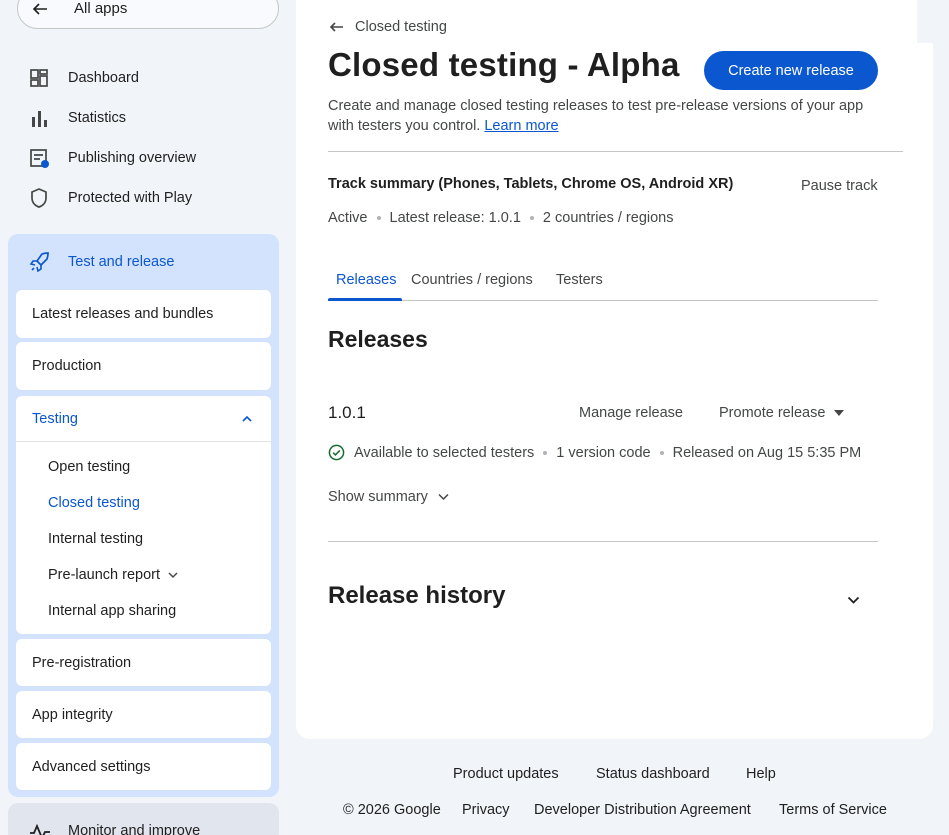 The image size is (949, 835). I want to click on show-summary-toggle: Show summary, so click(388, 497).